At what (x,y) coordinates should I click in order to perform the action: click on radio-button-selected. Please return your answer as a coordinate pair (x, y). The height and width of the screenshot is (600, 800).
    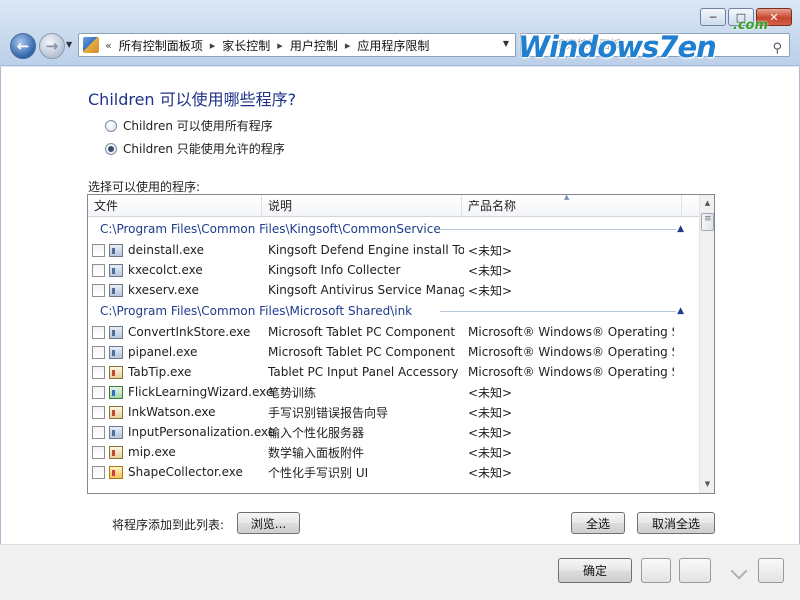
    Looking at the image, I should click on (111, 148).